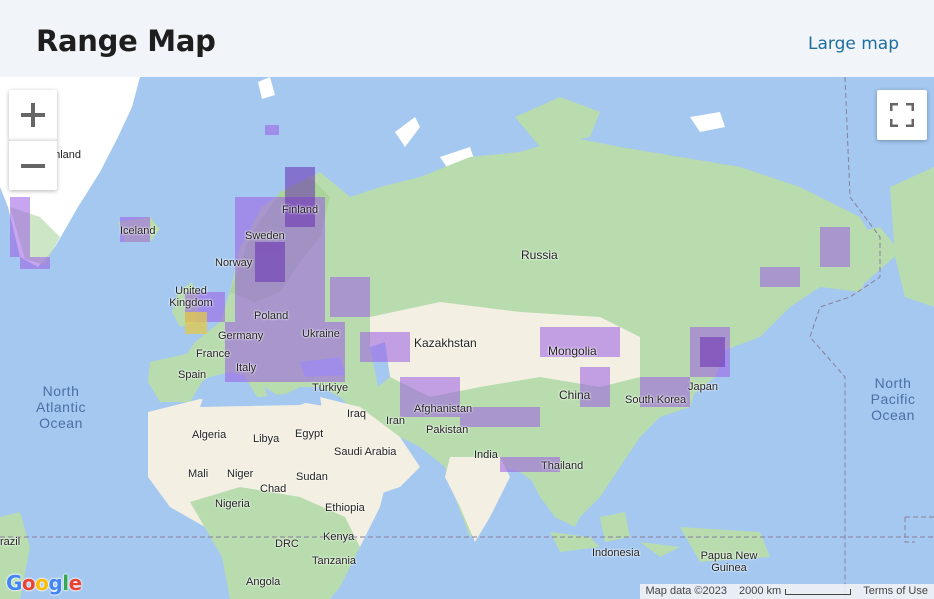 The image size is (934, 599). I want to click on label-north-pacific-ocean: North Pacific Ocean, so click(893, 399).